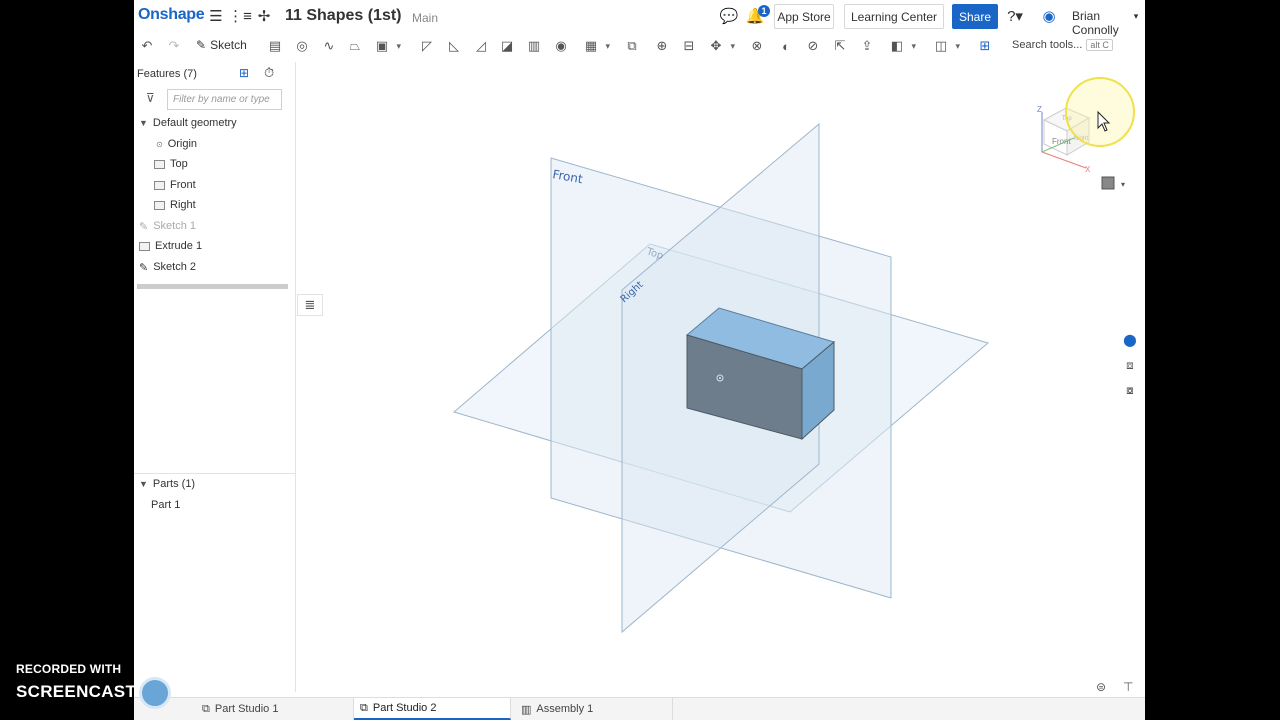 The height and width of the screenshot is (720, 1280). What do you see at coordinates (427, 46) in the screenshot?
I see `fillet-icon: ◸` at bounding box center [427, 46].